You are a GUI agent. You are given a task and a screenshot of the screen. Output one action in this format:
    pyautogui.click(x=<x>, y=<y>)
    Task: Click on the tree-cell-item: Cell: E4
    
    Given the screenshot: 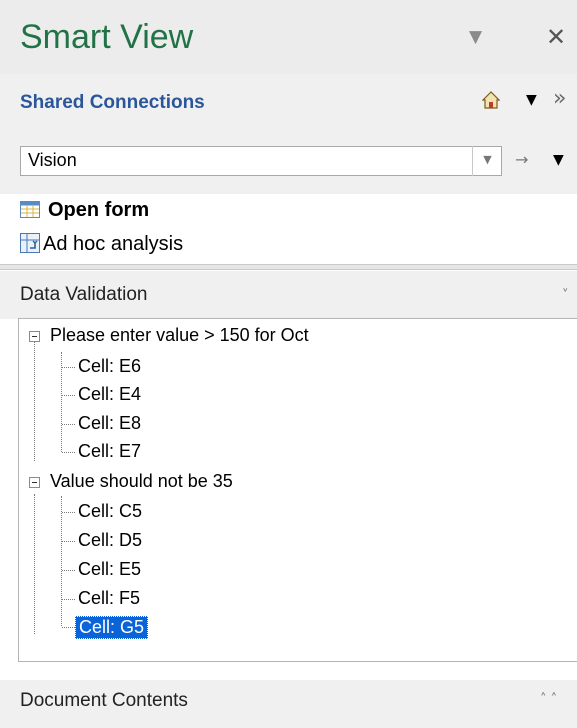 What is the action you would take?
    pyautogui.click(x=109, y=394)
    